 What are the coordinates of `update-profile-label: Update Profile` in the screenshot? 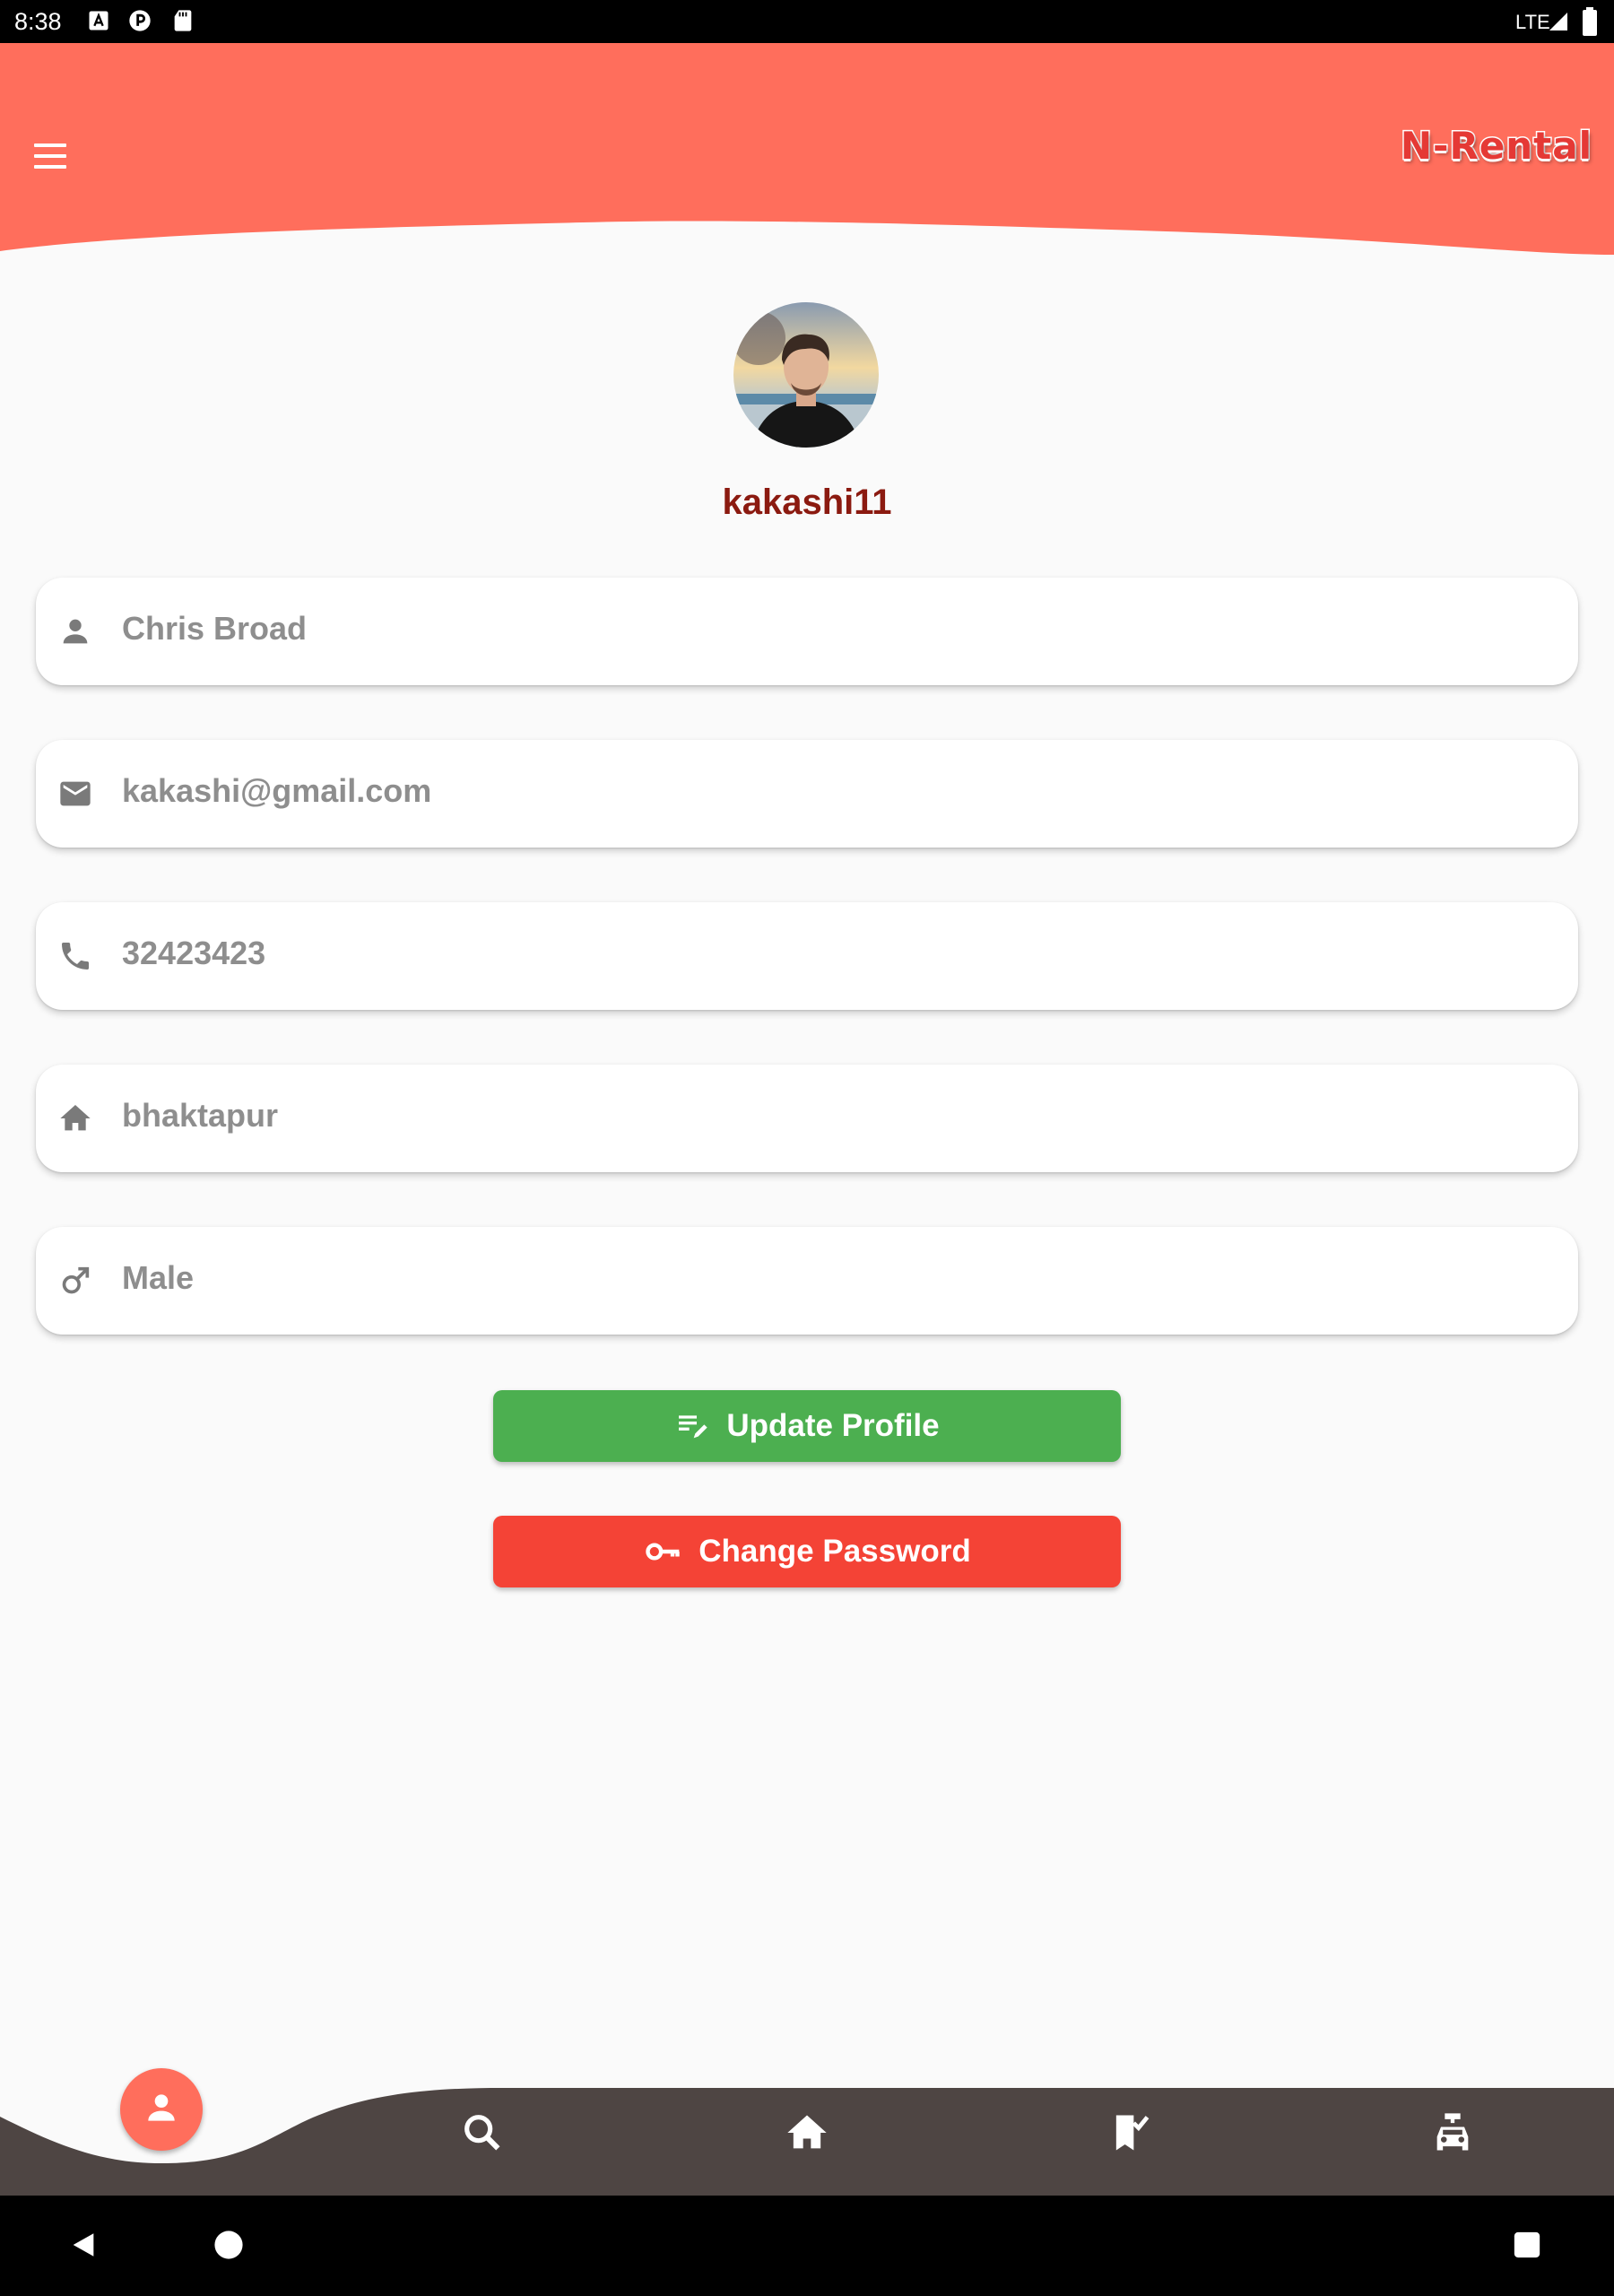 It's located at (833, 1425).